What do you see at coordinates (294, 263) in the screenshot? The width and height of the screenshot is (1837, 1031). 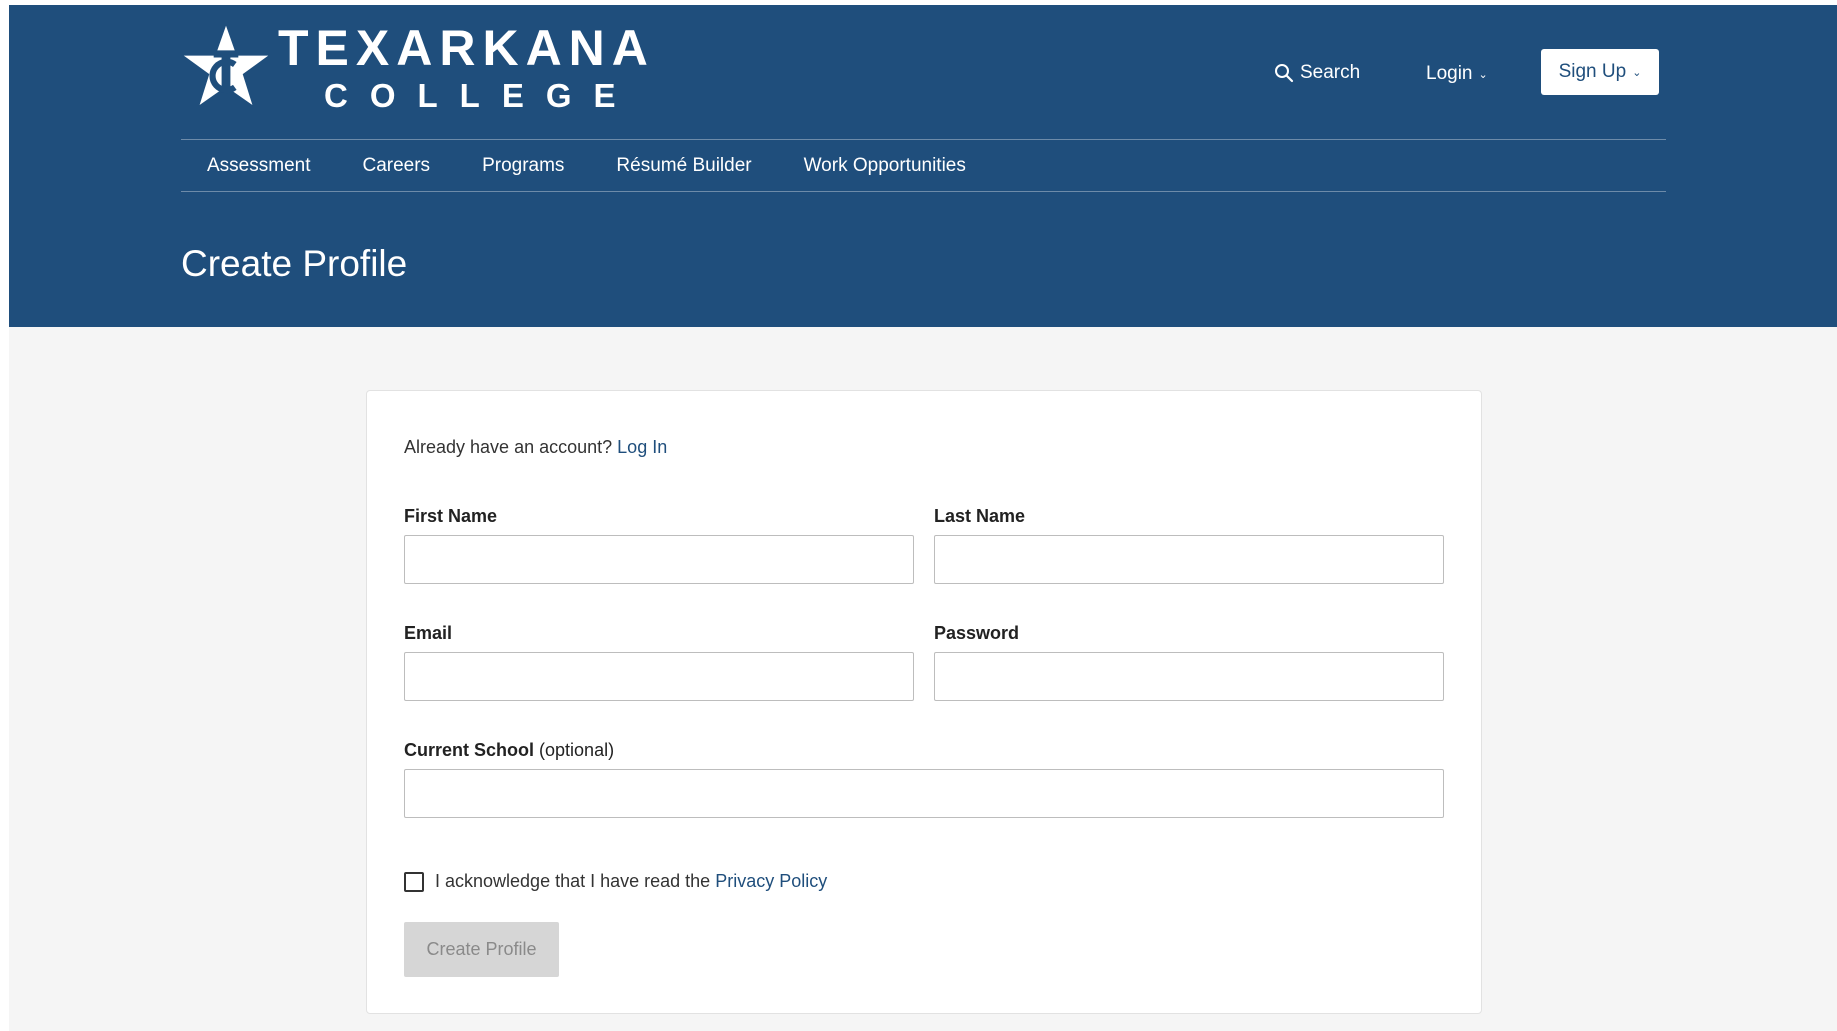 I see `page-title: Create Profile` at bounding box center [294, 263].